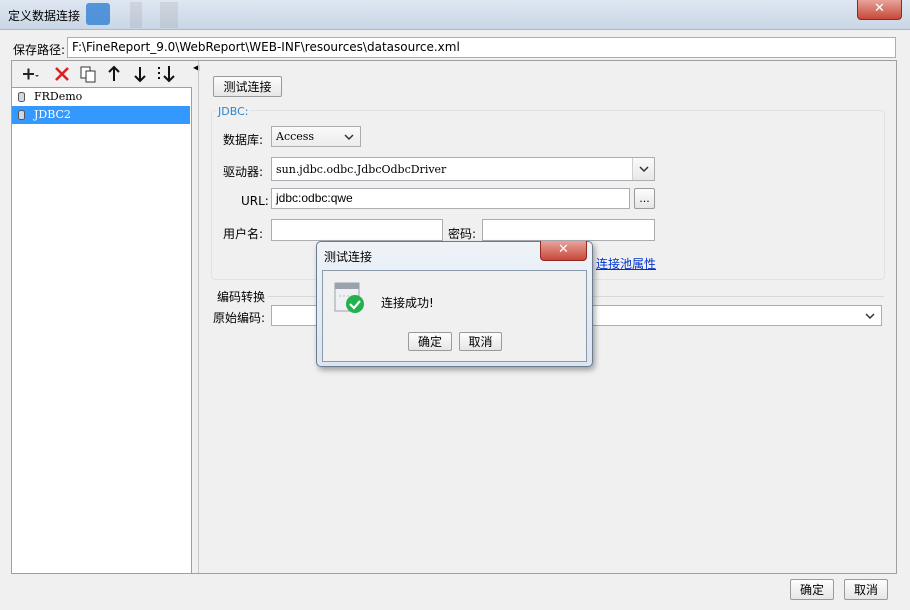 The width and height of the screenshot is (910, 610). What do you see at coordinates (243, 234) in the screenshot?
I see `username-label: 用户名:` at bounding box center [243, 234].